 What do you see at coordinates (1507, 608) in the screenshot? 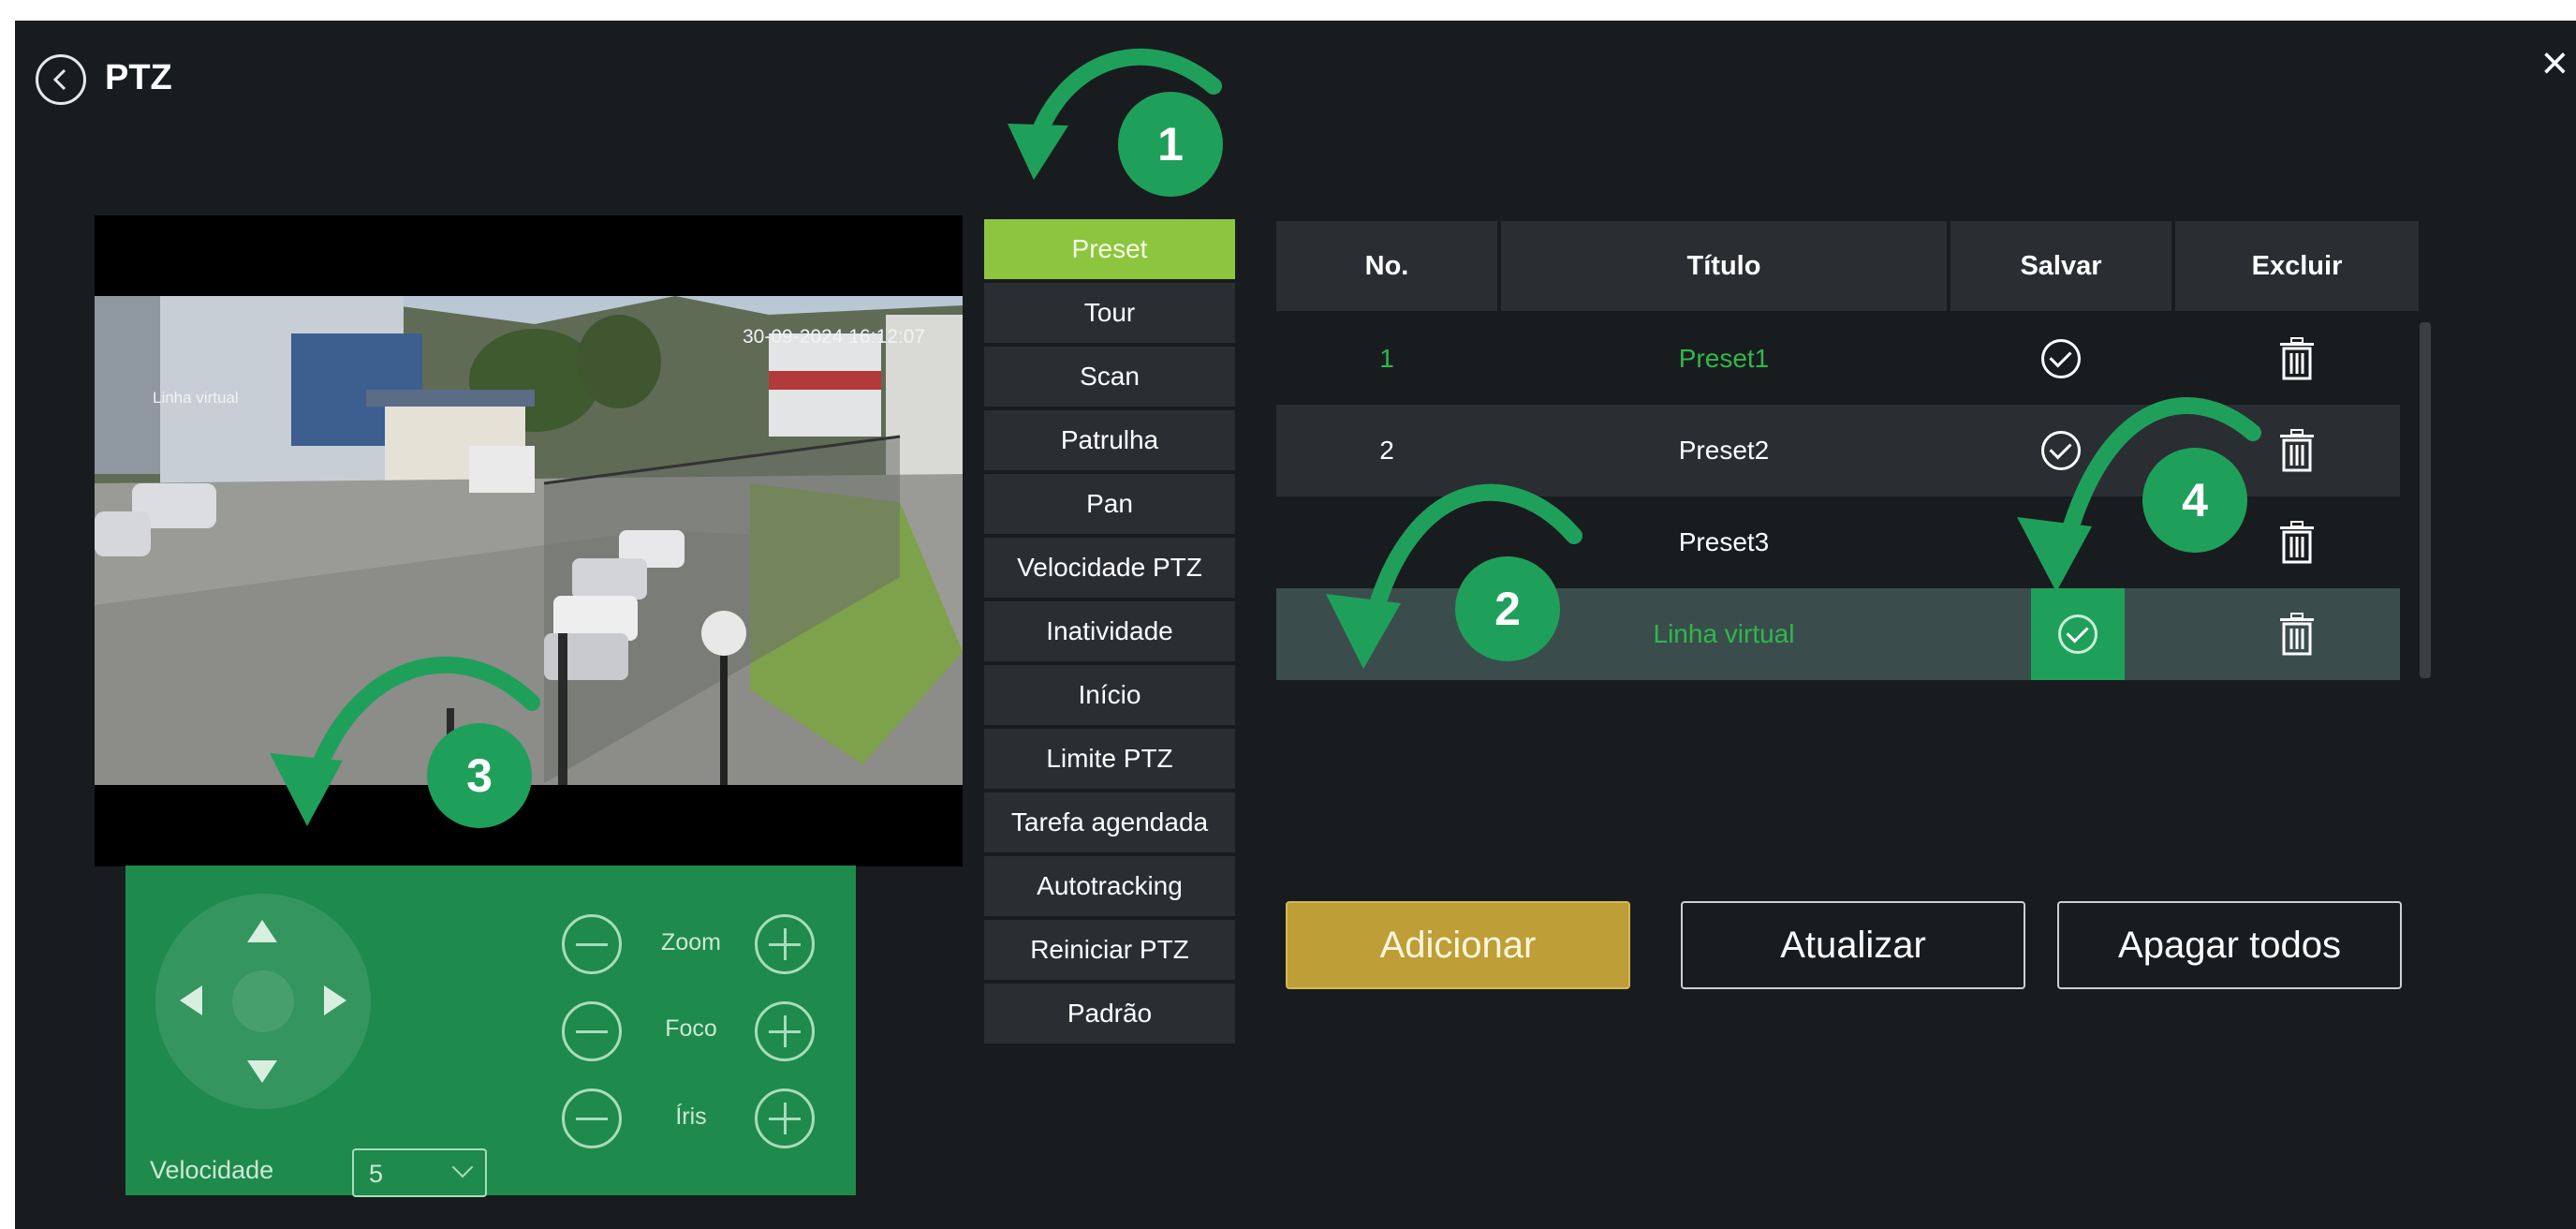
I see `step-badge-2: 2` at bounding box center [1507, 608].